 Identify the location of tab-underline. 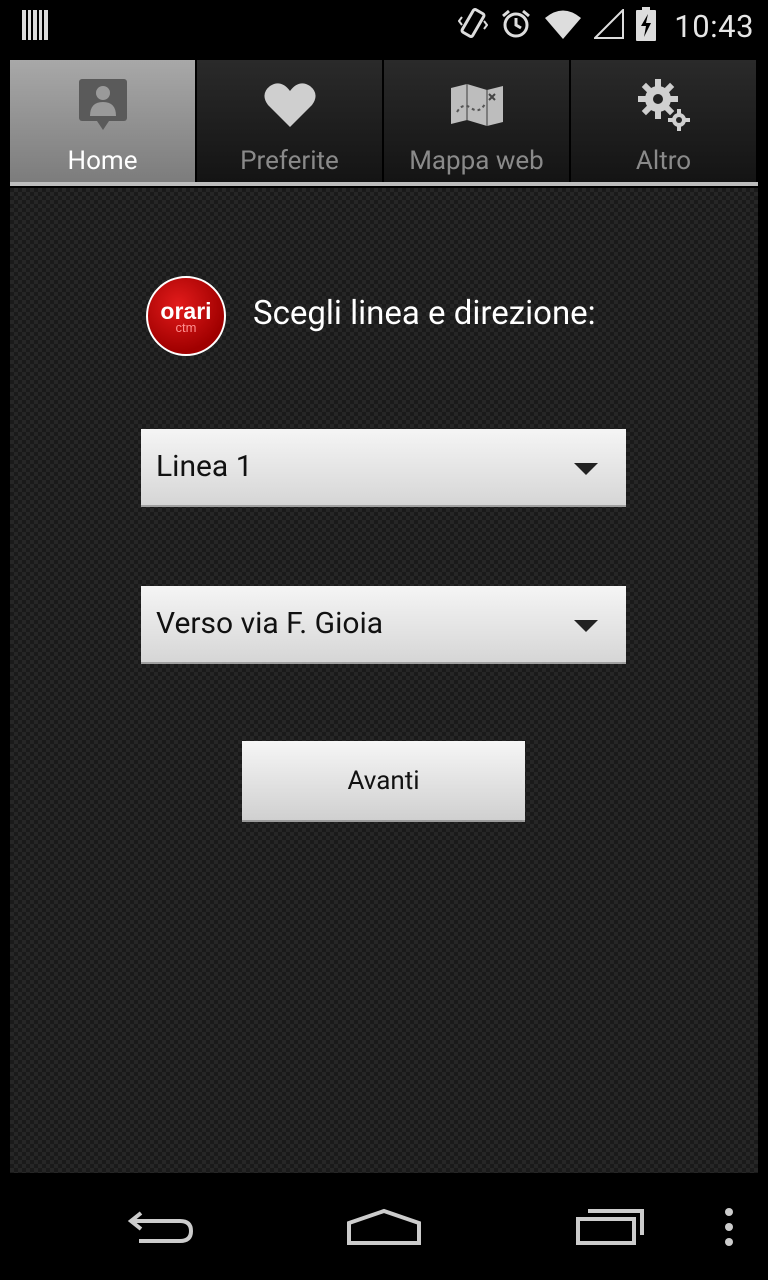
(384, 184).